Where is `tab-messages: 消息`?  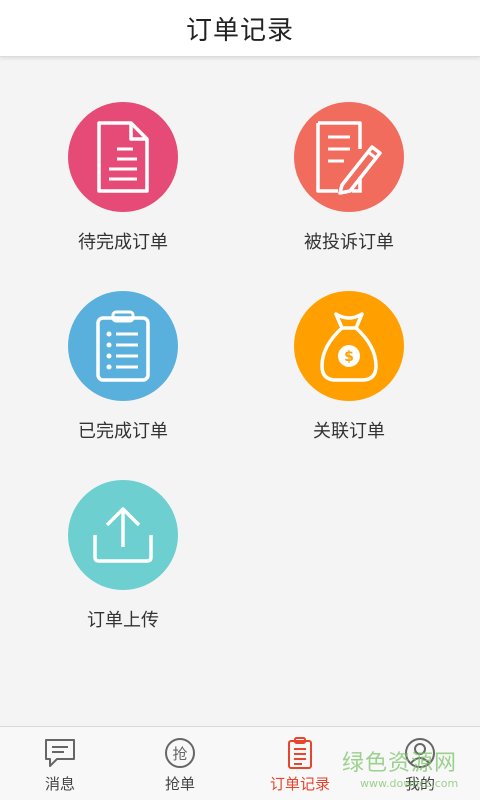 tab-messages: 消息 is located at coordinates (60, 763).